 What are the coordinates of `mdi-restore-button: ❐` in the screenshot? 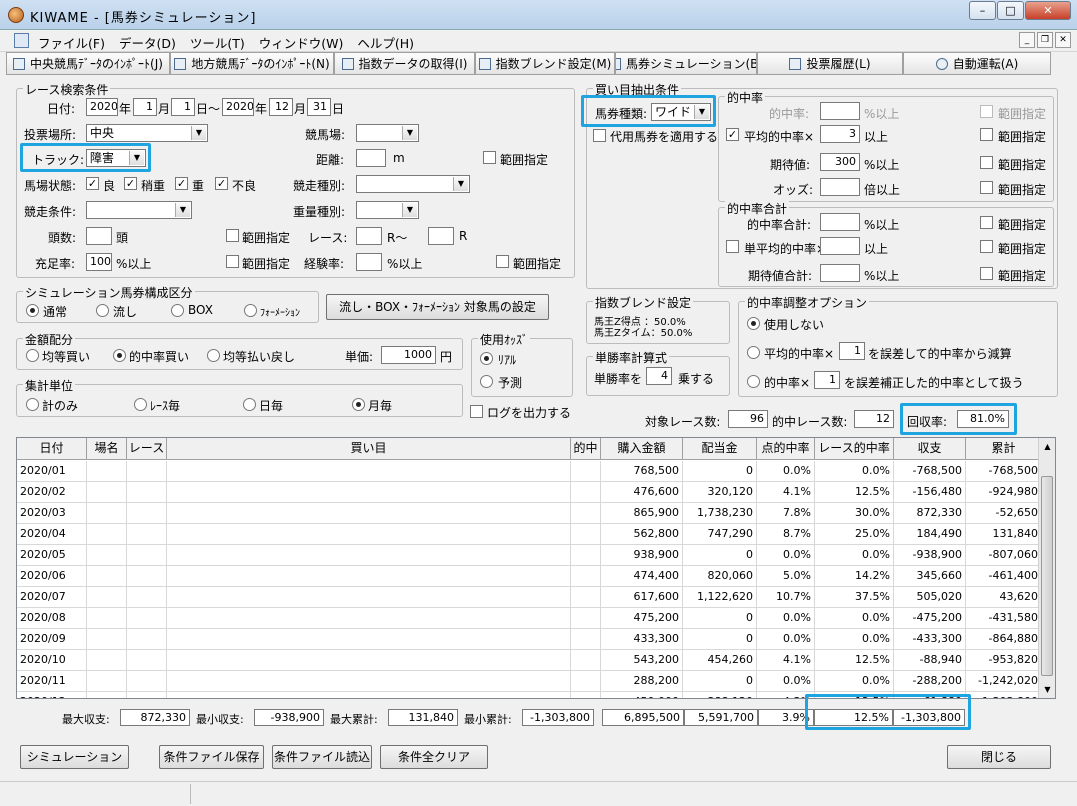 It's located at (1045, 40).